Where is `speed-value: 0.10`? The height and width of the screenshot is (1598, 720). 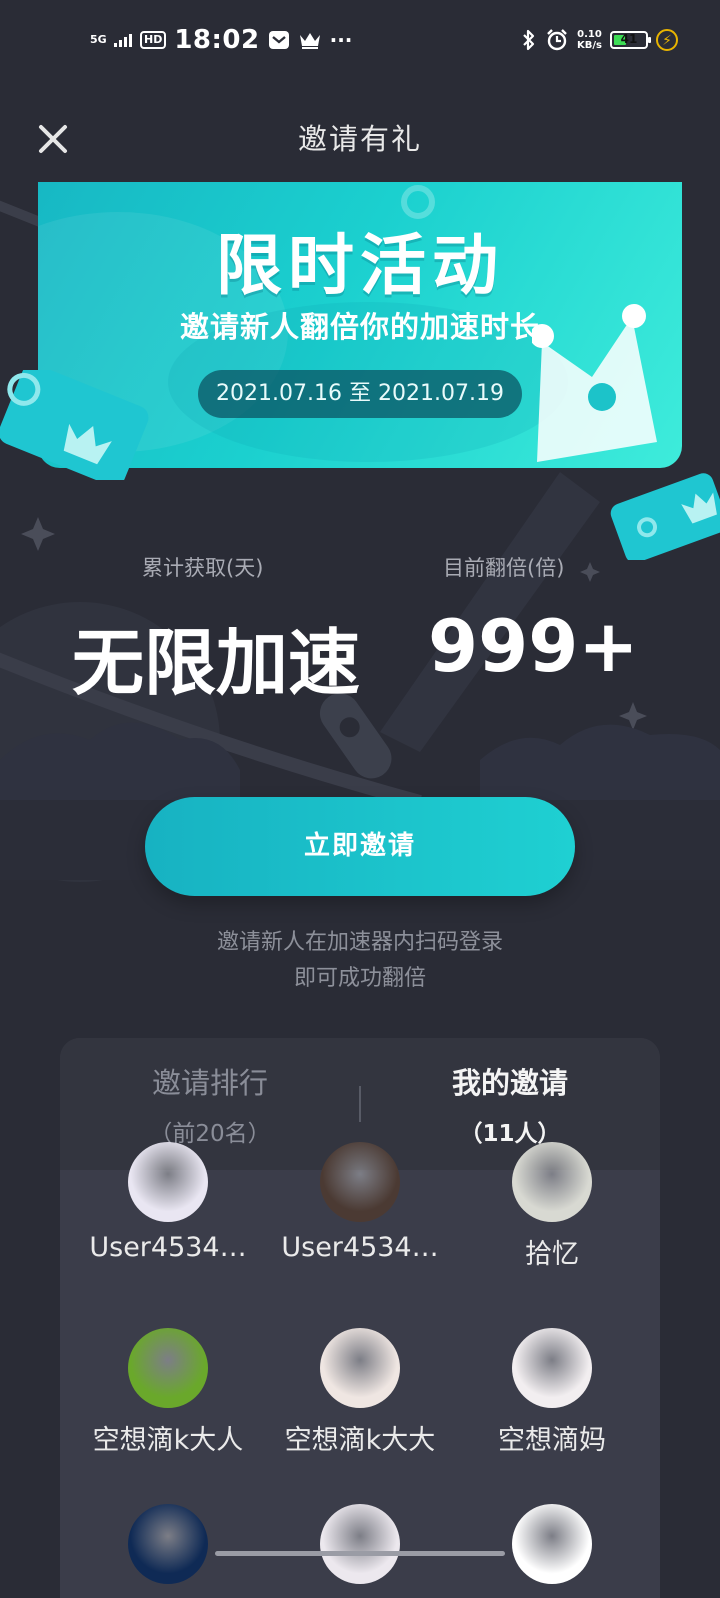
speed-value: 0.10 is located at coordinates (589, 34).